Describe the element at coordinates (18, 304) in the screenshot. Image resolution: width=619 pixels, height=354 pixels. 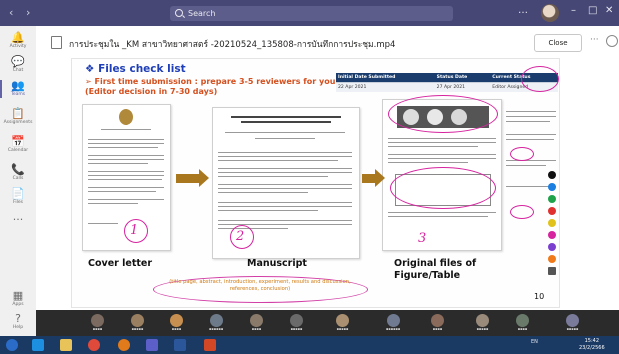
I see `rail-label: Apps` at that location.